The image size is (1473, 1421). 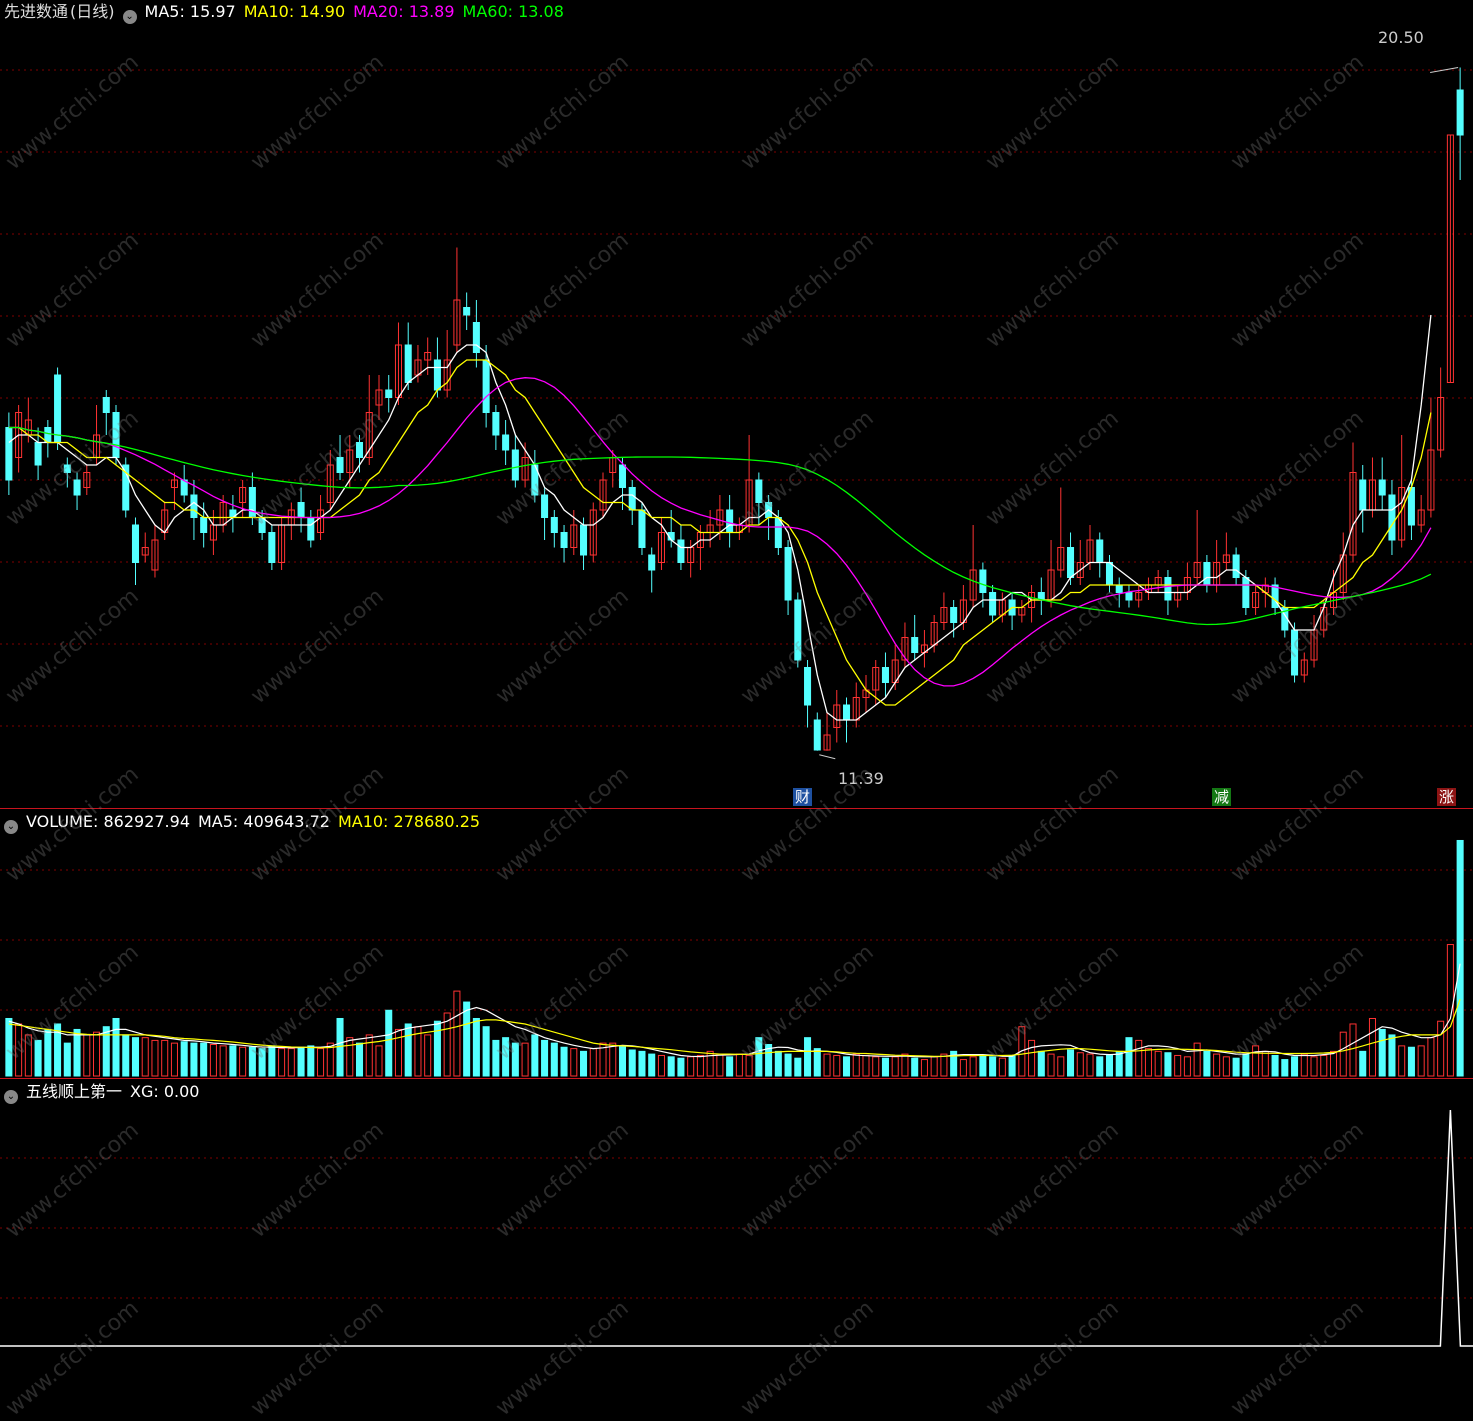 I want to click on ma20-label: MA20: 13.89, so click(x=404, y=11).